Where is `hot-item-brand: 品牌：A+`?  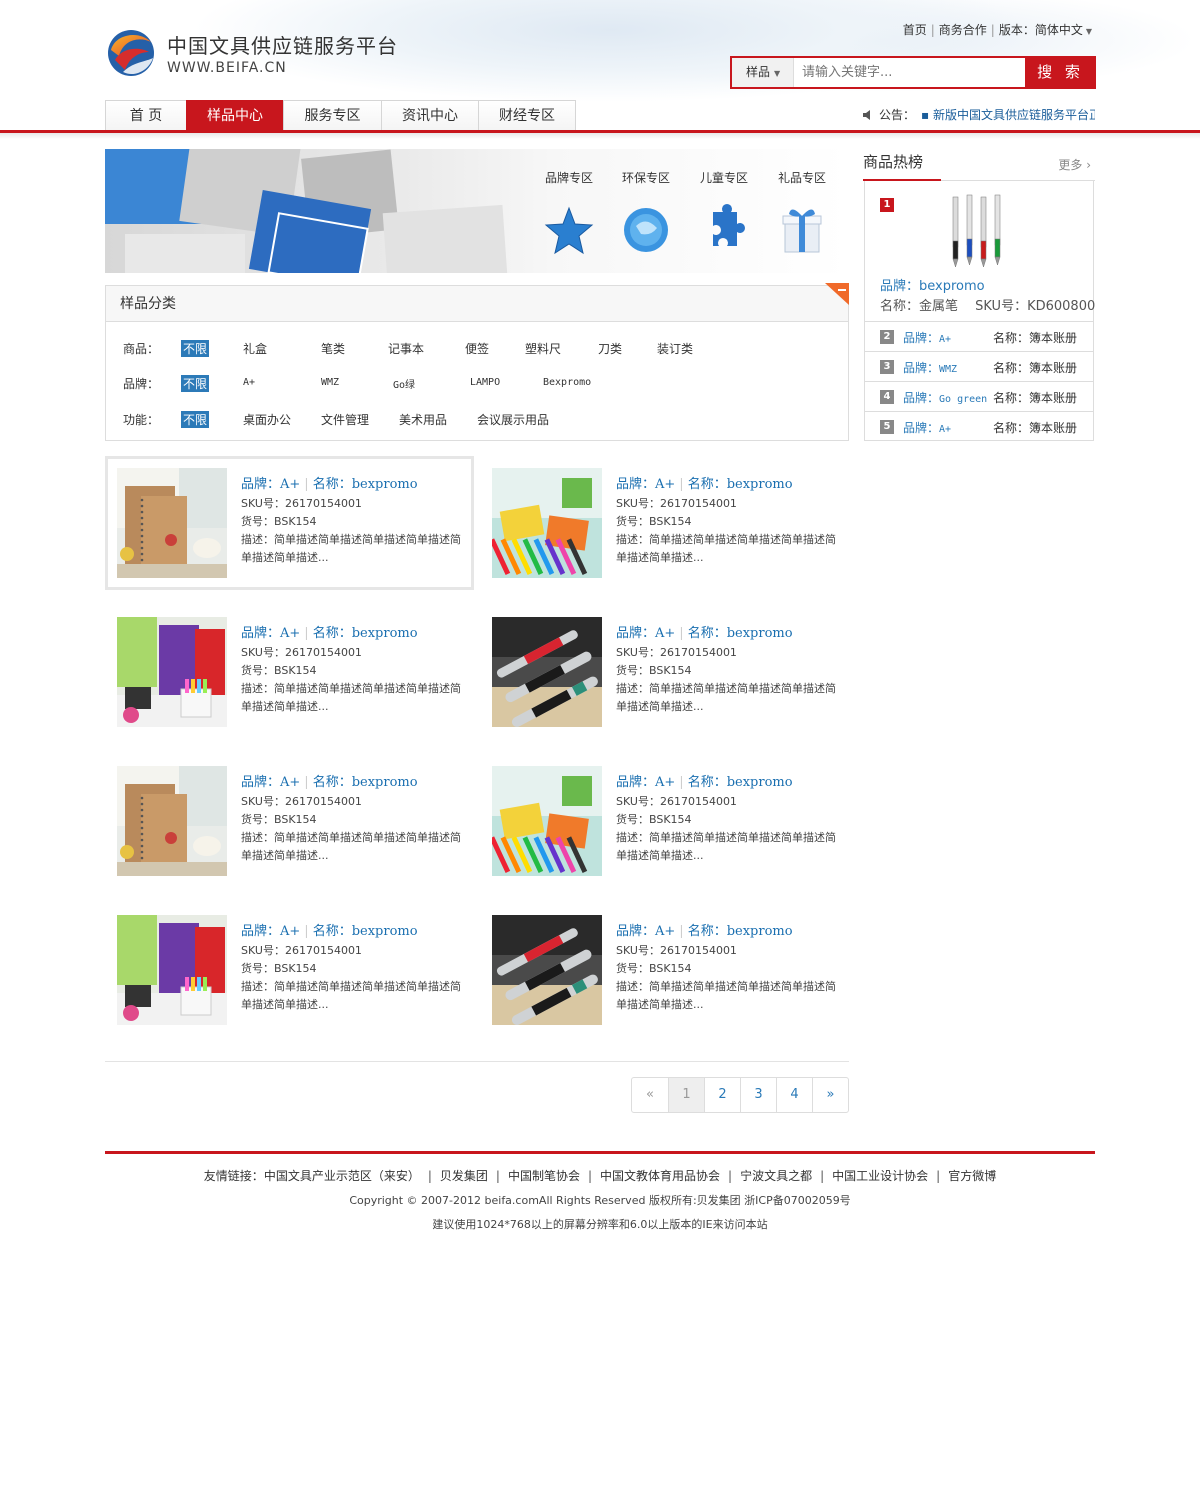
hot-item-brand: 品牌：A+ is located at coordinates (927, 427).